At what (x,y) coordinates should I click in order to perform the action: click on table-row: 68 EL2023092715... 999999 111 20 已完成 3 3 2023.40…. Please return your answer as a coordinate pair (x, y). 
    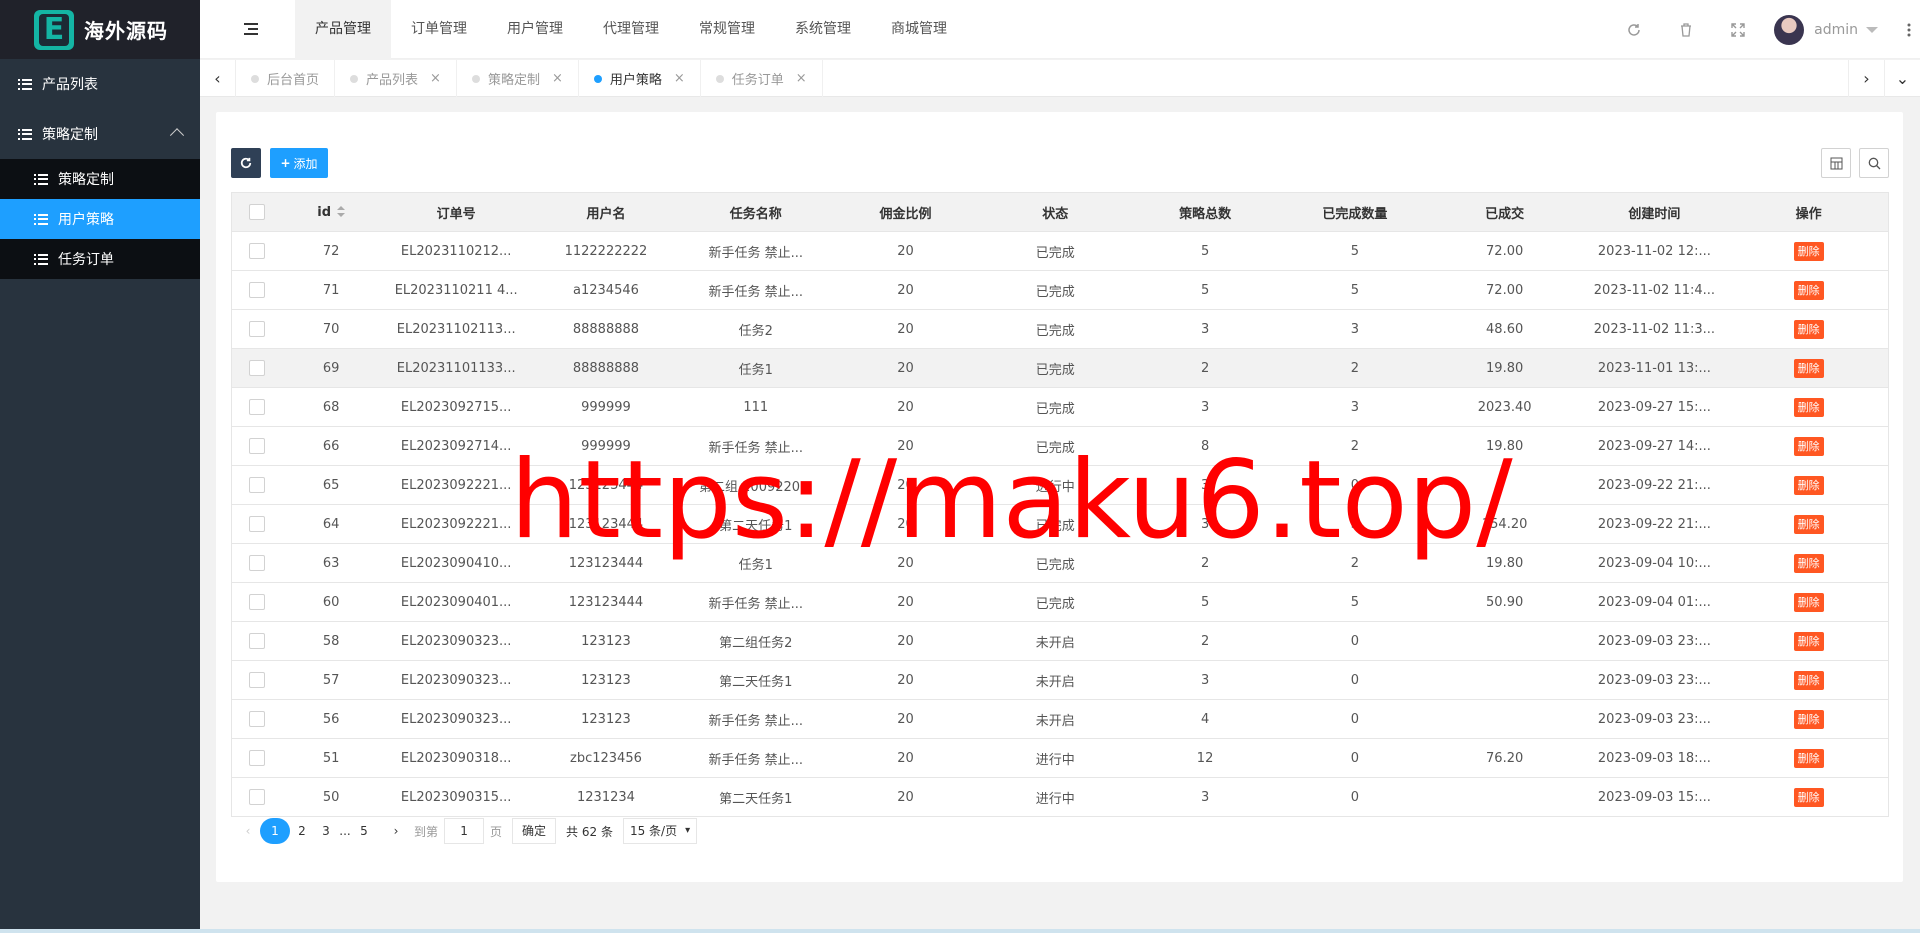
    Looking at the image, I should click on (1060, 407).